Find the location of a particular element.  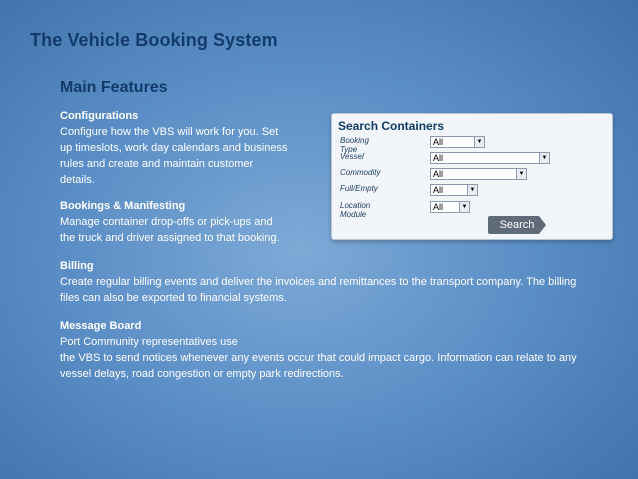

location-module-select: All ▼ is located at coordinates (450, 207).